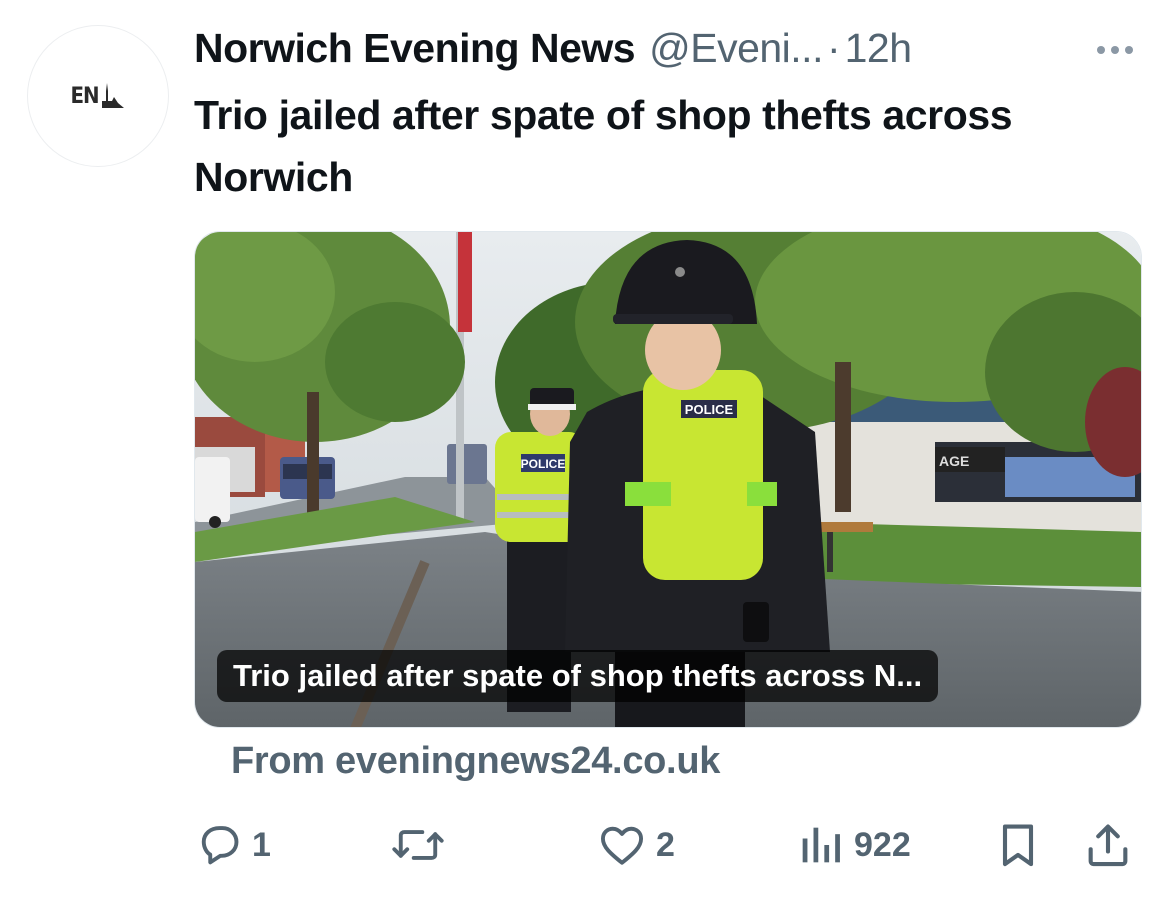 The width and height of the screenshot is (1170, 906). What do you see at coordinates (954, 461) in the screenshot?
I see `store-sign: AGE` at bounding box center [954, 461].